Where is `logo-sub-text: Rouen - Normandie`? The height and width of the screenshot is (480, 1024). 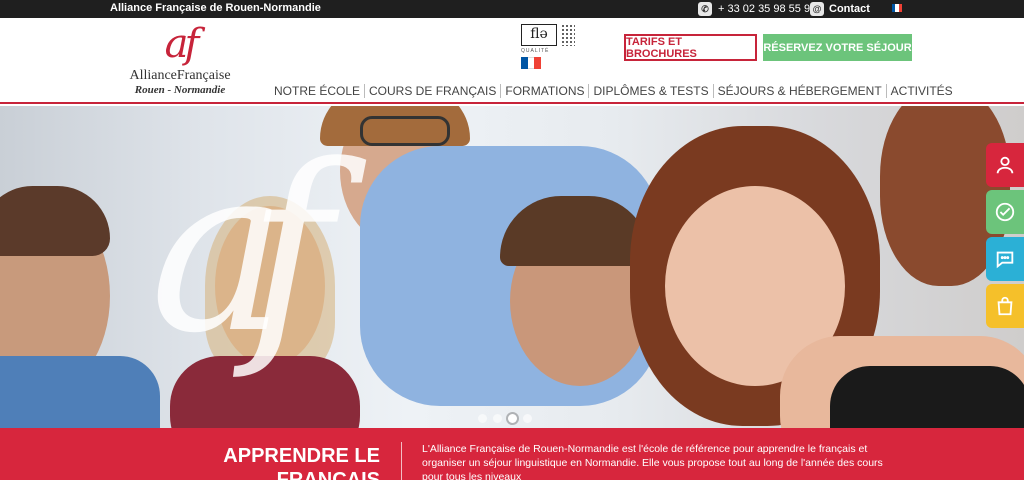 logo-sub-text: Rouen - Normandie is located at coordinates (180, 90).